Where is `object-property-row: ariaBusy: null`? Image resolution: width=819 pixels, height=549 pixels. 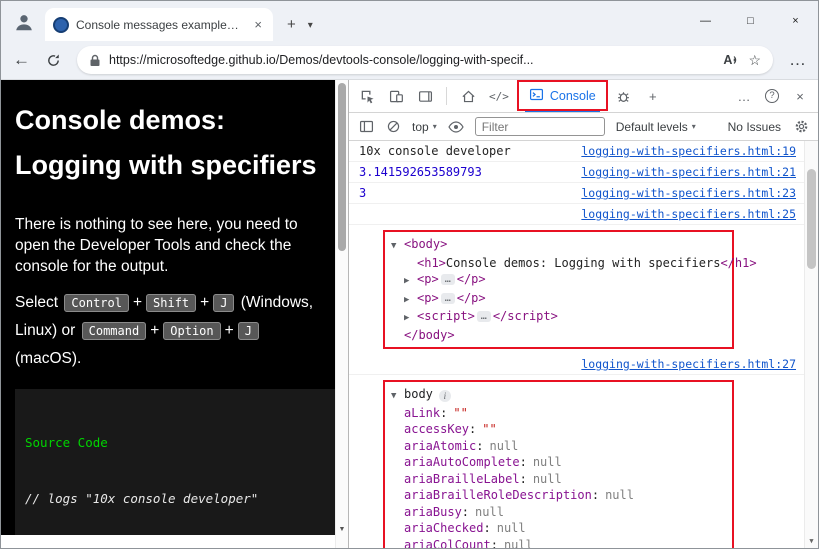 object-property-row: ariaBusy: null is located at coordinates (558, 512).